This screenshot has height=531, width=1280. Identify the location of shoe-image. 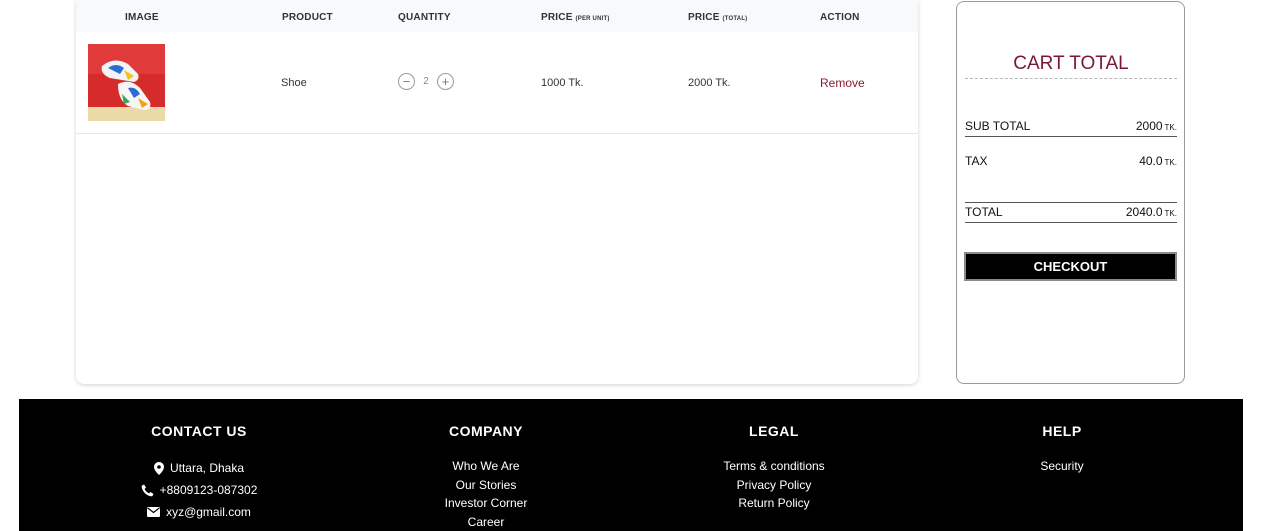
(126, 82).